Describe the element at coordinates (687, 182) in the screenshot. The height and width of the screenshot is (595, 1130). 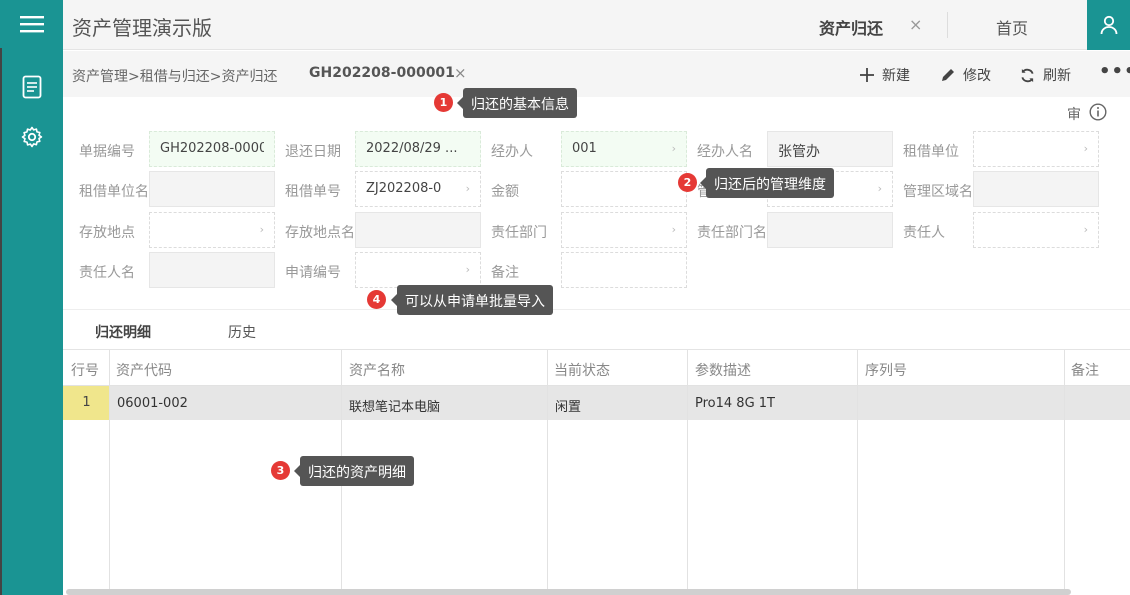
I see `callout-badge-2: 2` at that location.